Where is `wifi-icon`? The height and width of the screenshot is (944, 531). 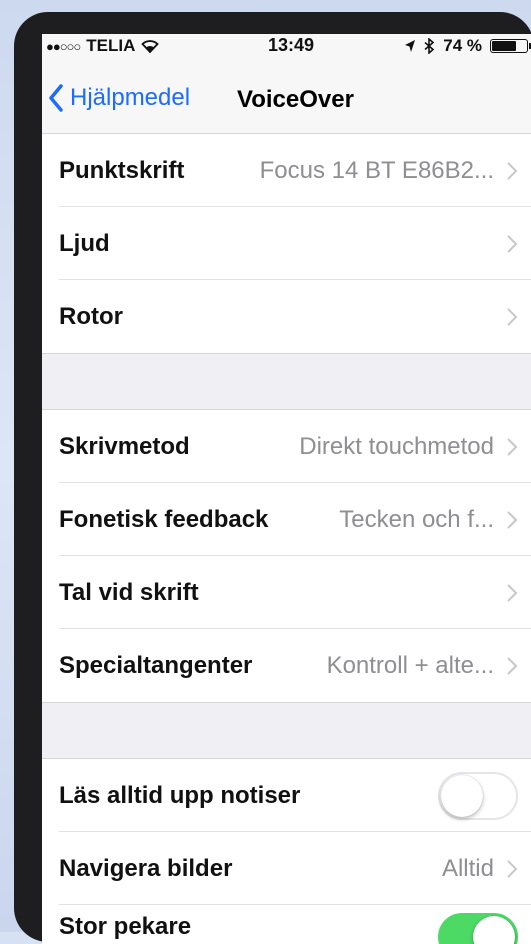
wifi-icon is located at coordinates (150, 46).